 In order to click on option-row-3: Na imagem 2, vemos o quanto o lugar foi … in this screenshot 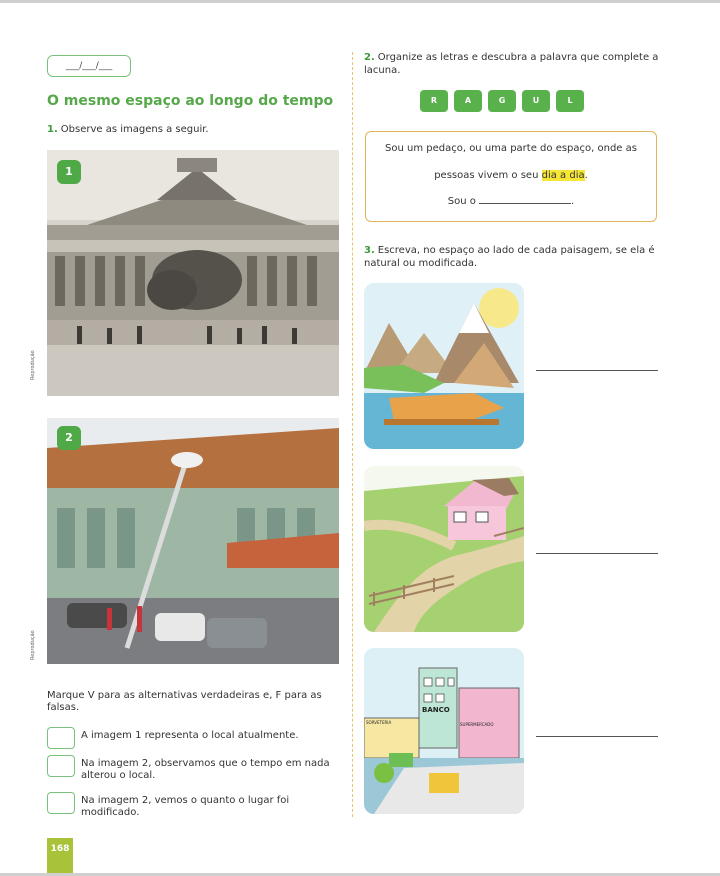, I will do `click(193, 806)`.